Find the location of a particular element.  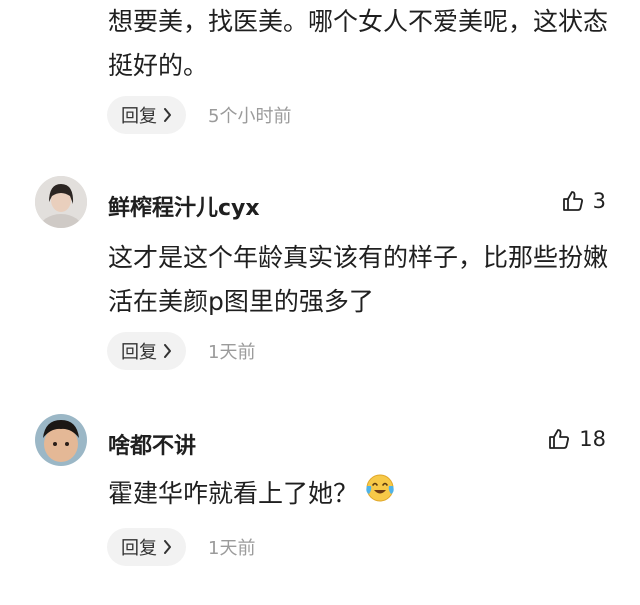

comment-text: 这才是这个年龄真实该有的样子，比那些扮嫩活在美颜p图里的强多了 is located at coordinates (358, 279).